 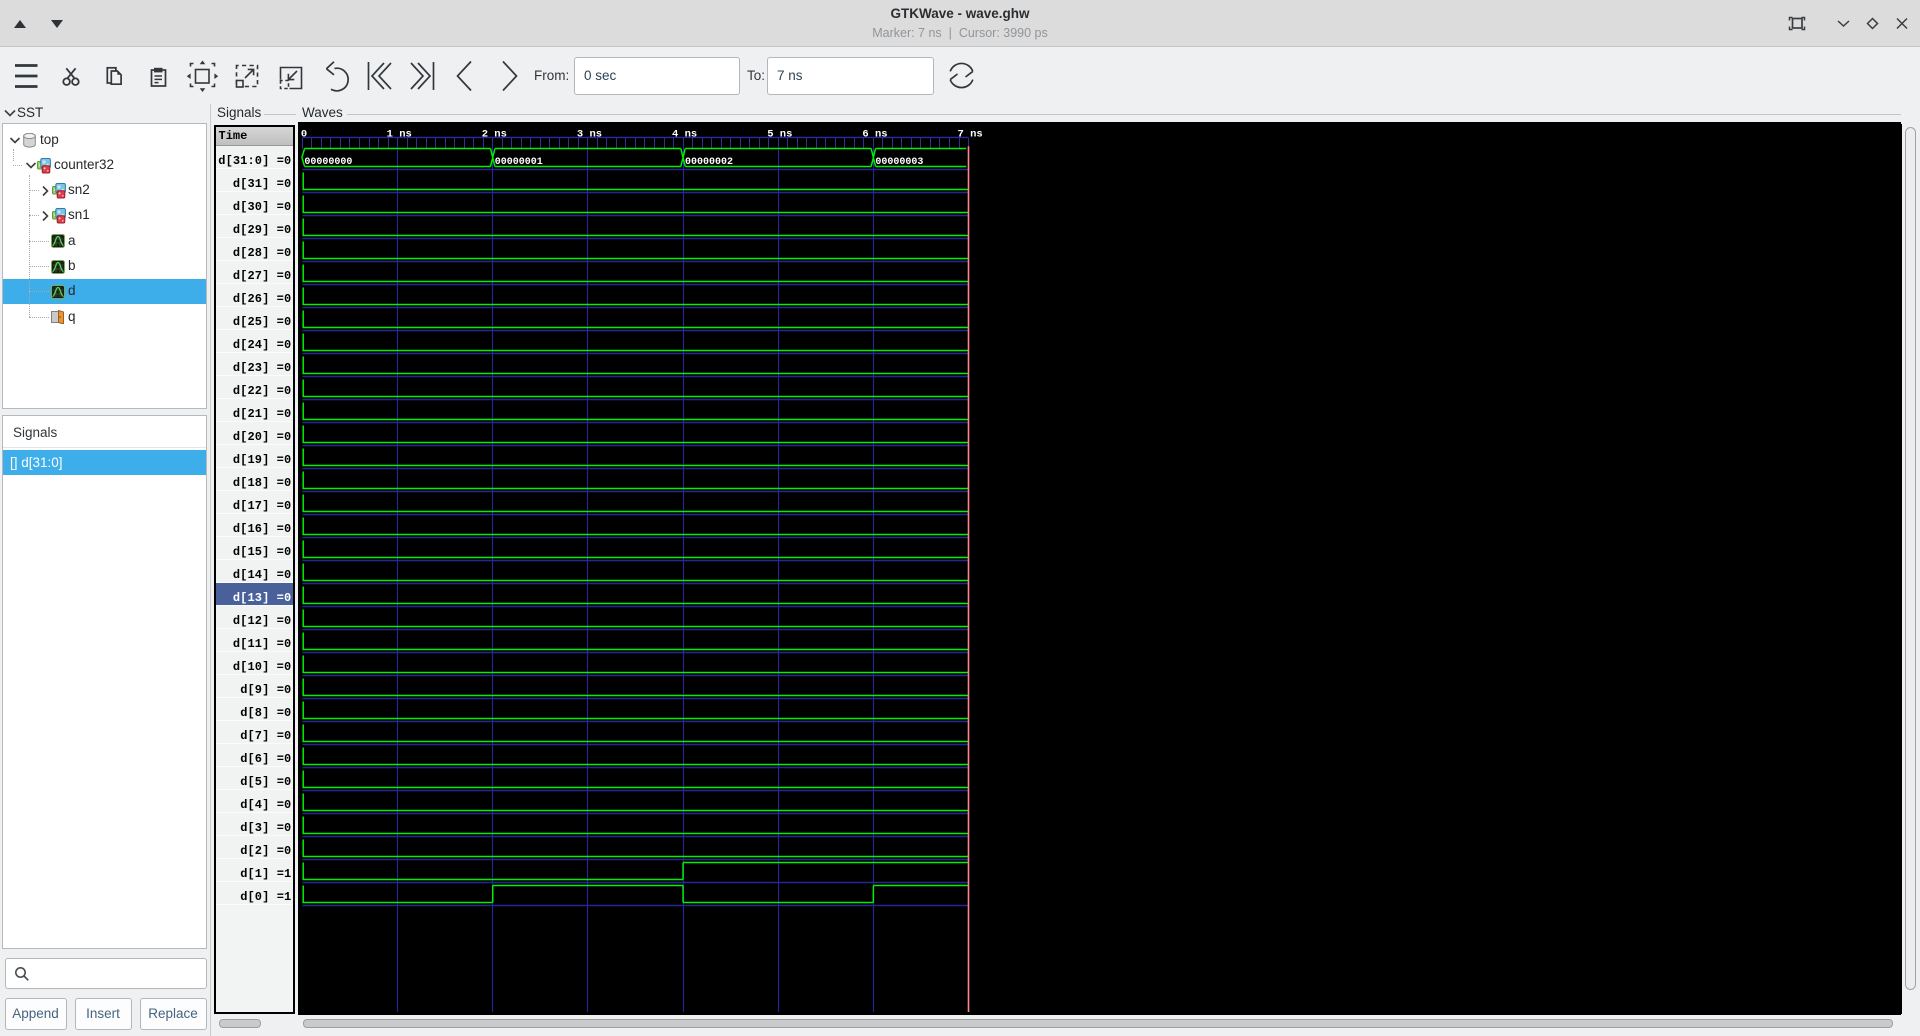 I want to click on svg-text: 00000002, so click(x=709, y=162).